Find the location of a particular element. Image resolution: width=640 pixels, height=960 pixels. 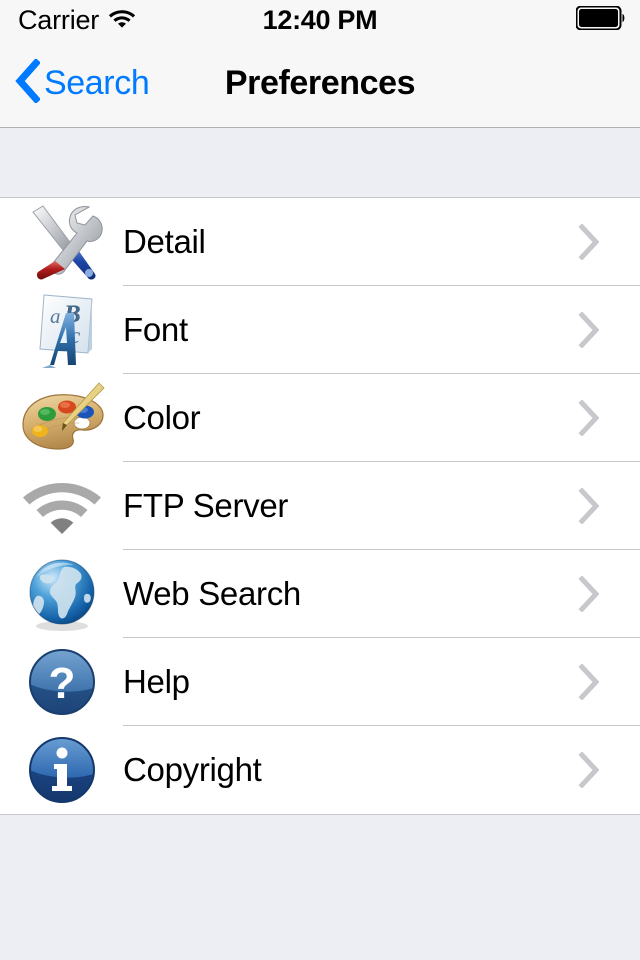

list-item-font: a B B c Font is located at coordinates (320, 330).